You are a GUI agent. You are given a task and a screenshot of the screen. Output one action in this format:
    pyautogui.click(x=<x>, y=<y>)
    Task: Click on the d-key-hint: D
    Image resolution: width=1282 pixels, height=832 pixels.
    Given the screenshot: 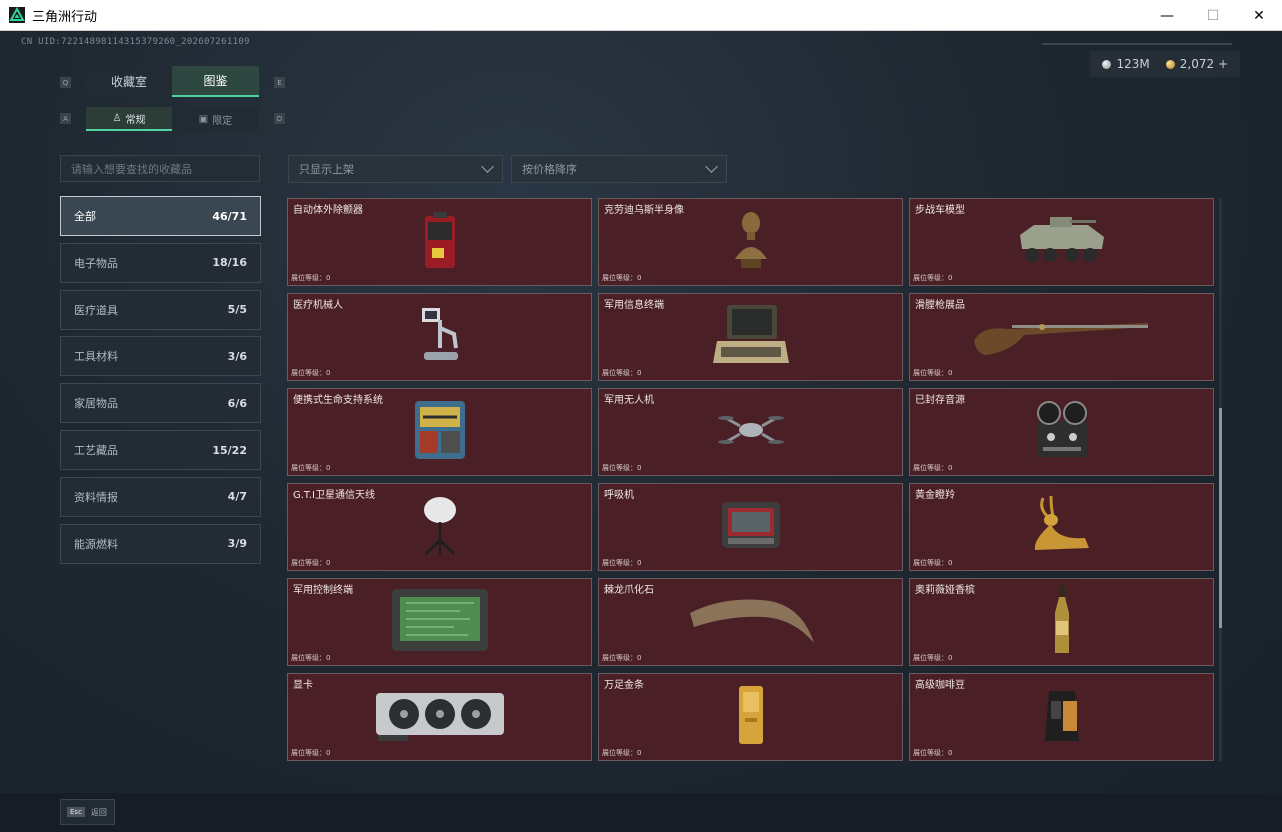 What is the action you would take?
    pyautogui.click(x=279, y=118)
    